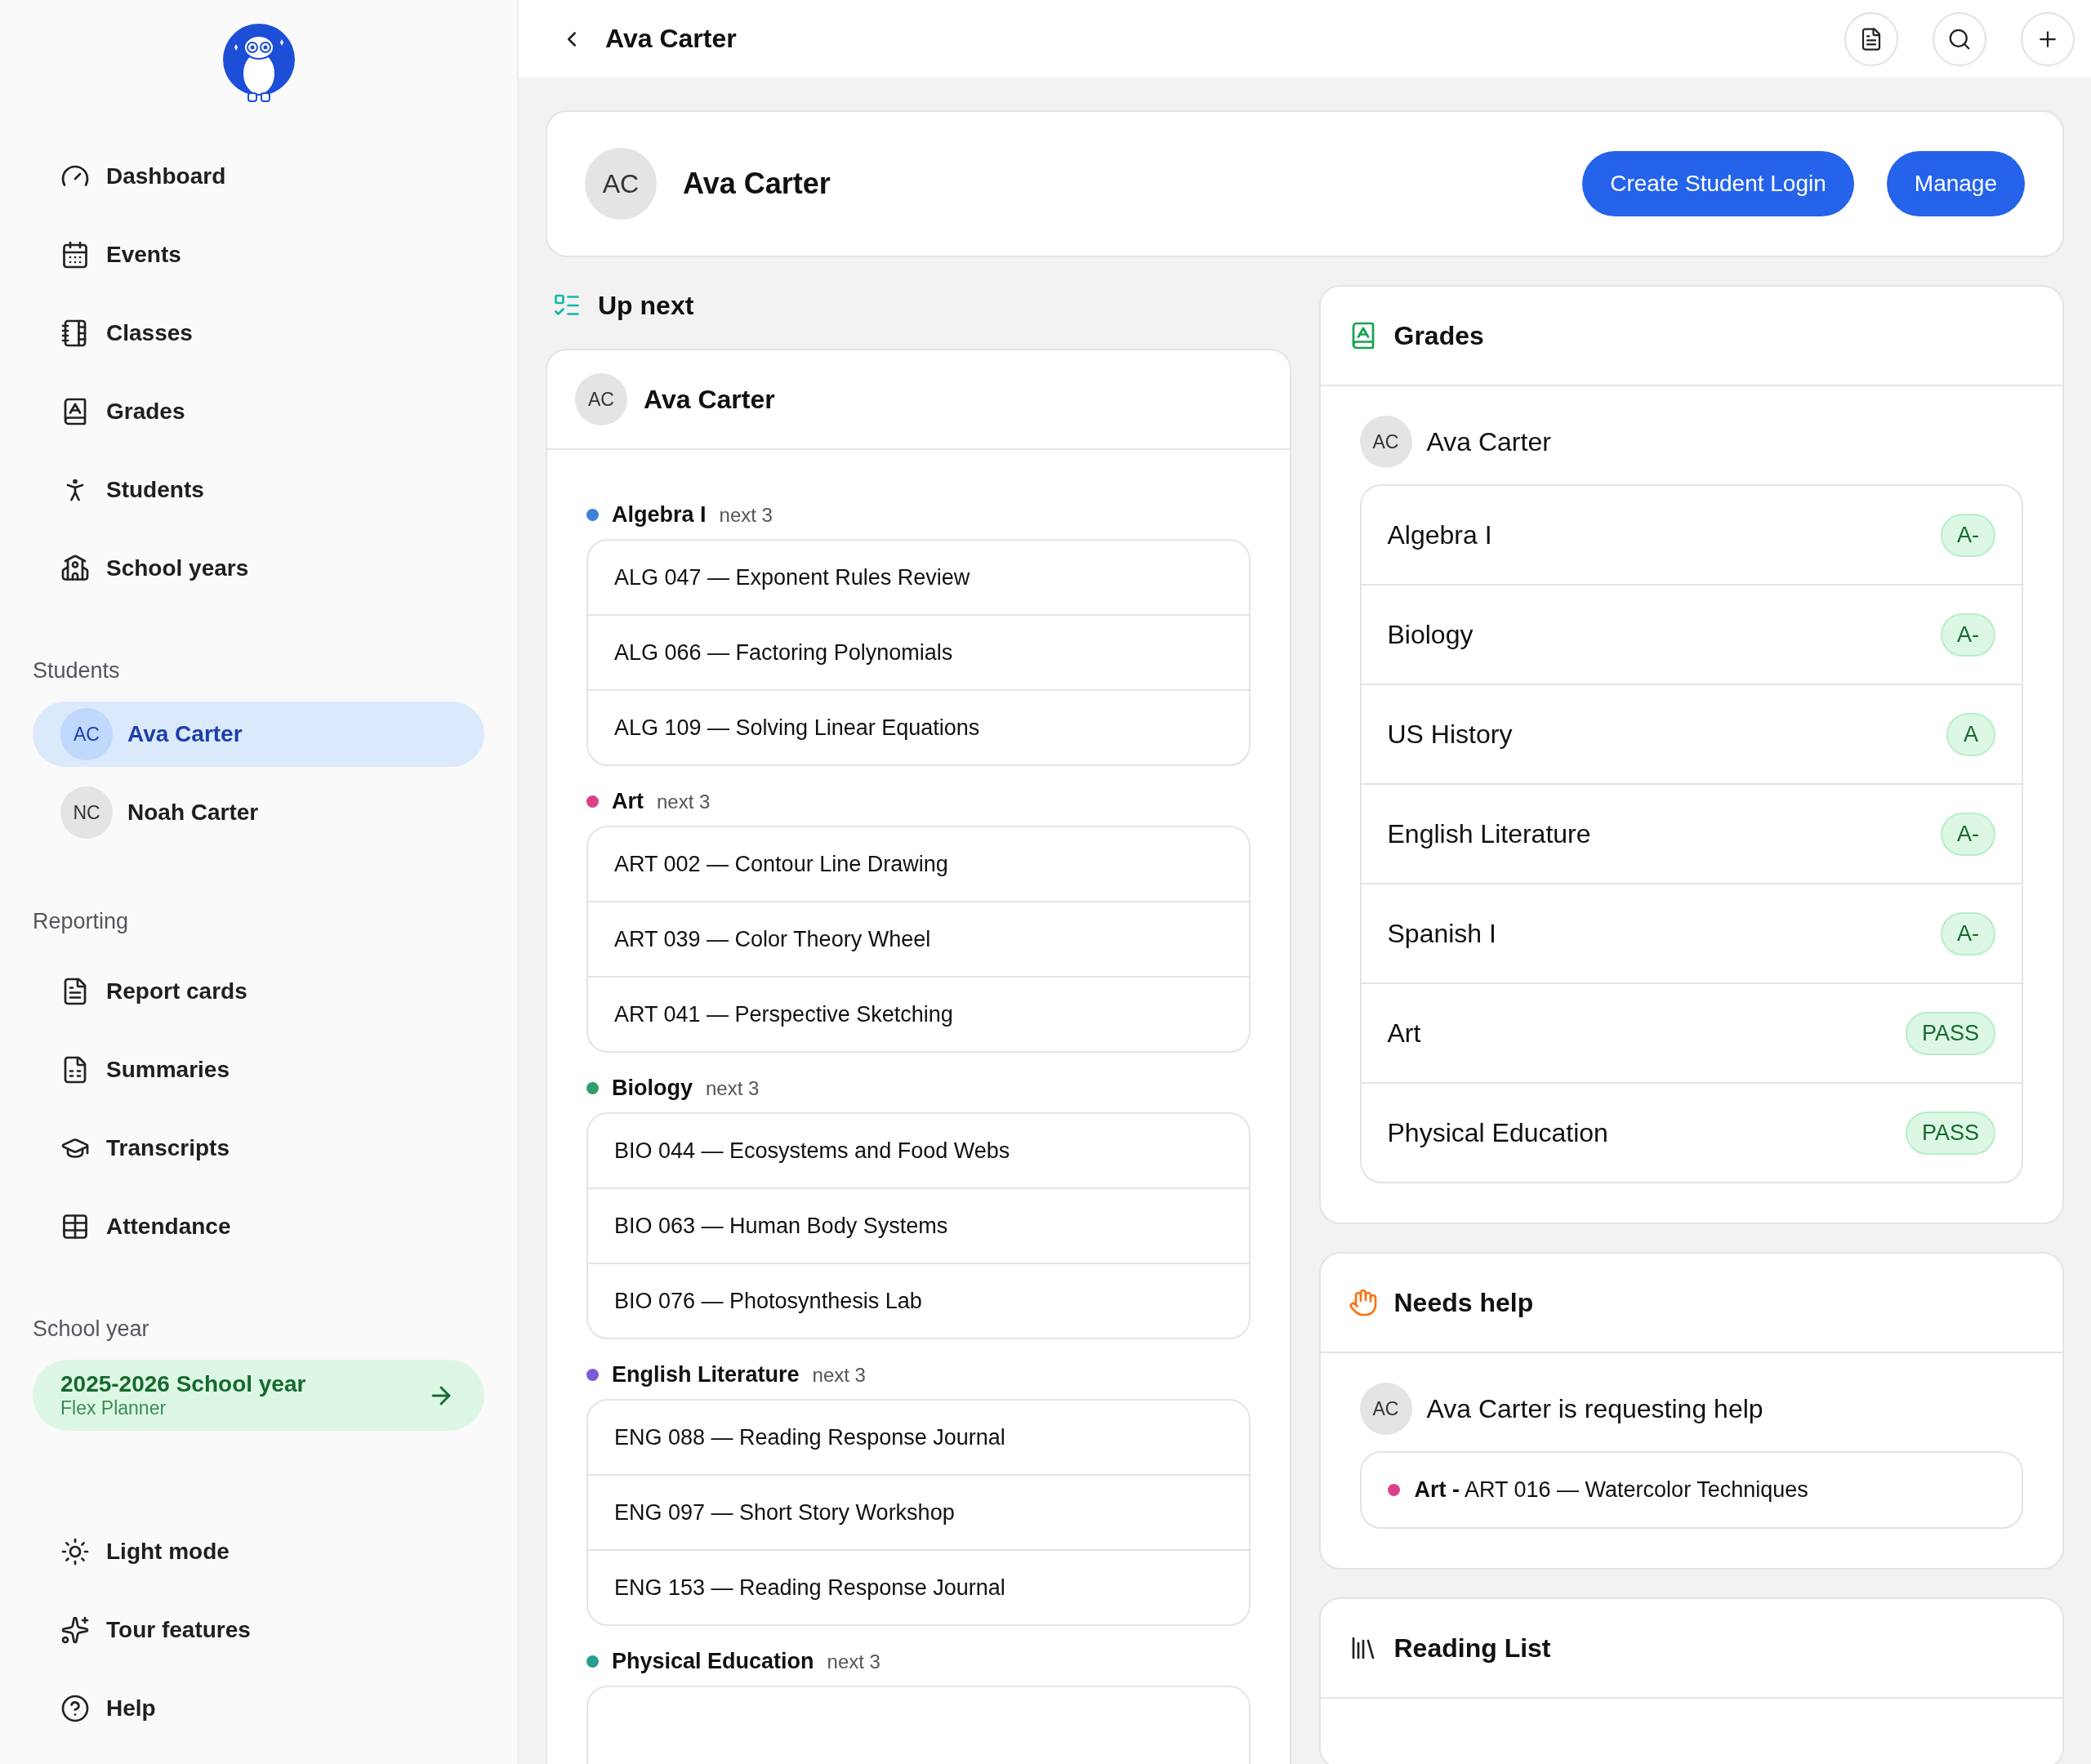  Describe the element at coordinates (918, 864) in the screenshot. I see `lesson-item: ART 002 — Contour Line Drawing` at that location.